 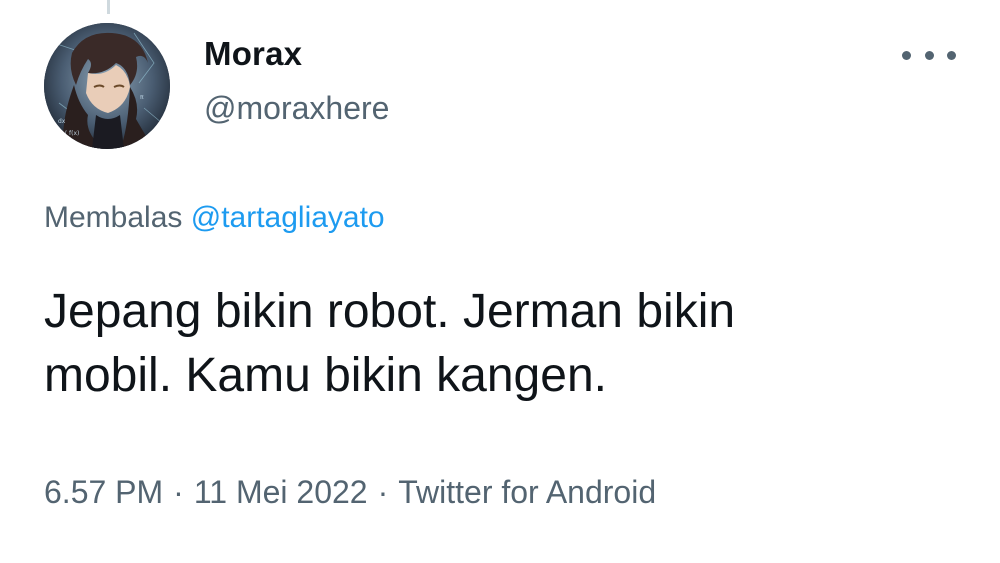 I want to click on tweet-text-line: Jepang bikin robot. Jerman bikin, so click(x=390, y=311).